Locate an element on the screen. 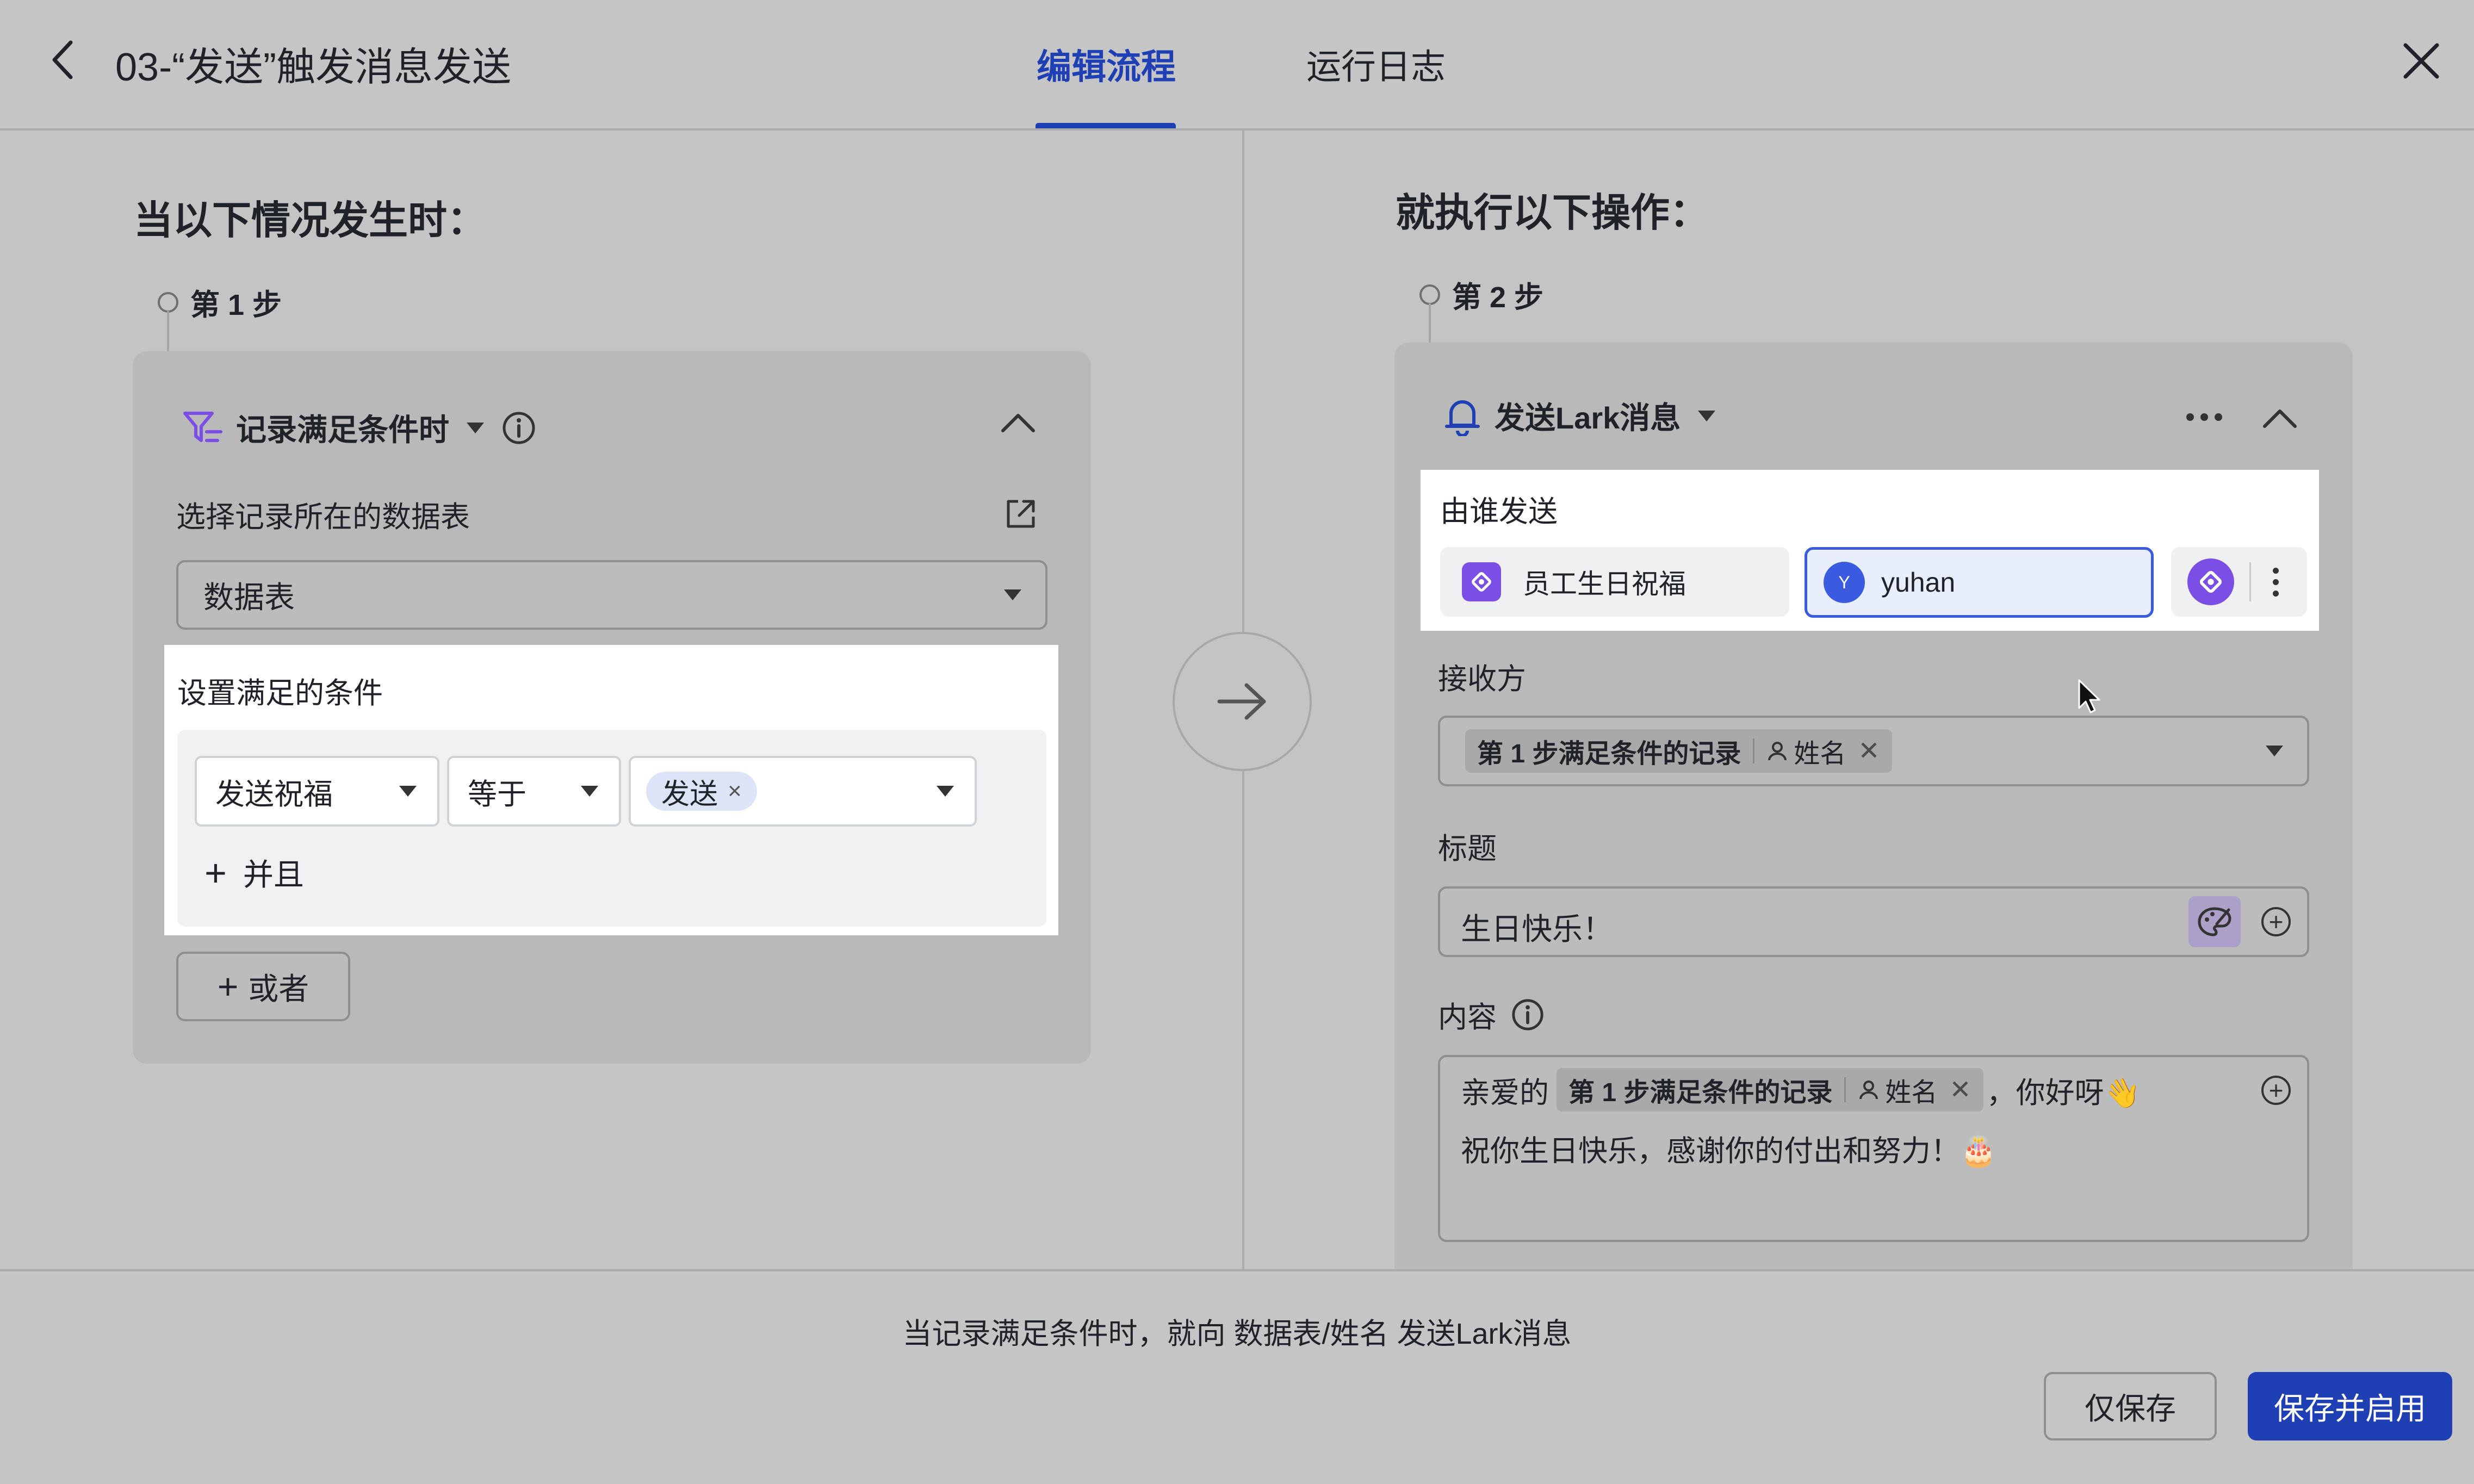 The height and width of the screenshot is (1484, 2474). tab-edit-flow: 编辑流程 is located at coordinates (1106, 64).